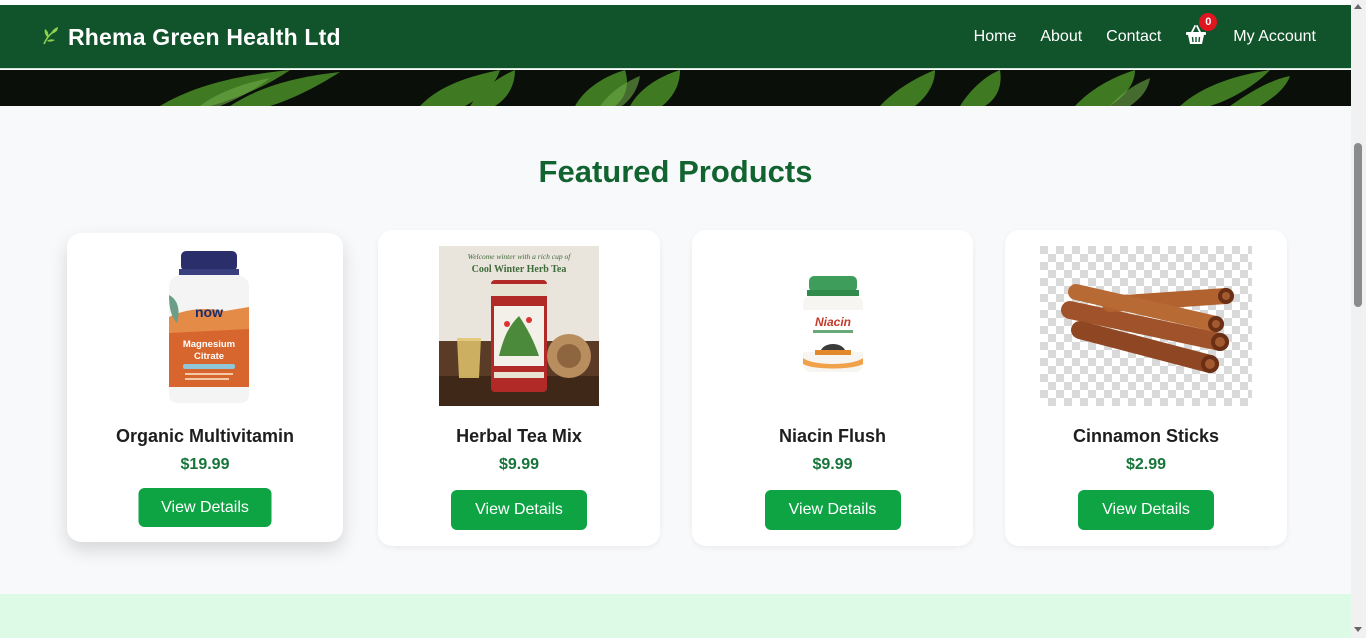 Image resolution: width=1366 pixels, height=638 pixels. I want to click on svg-text: Magnesium, so click(209, 344).